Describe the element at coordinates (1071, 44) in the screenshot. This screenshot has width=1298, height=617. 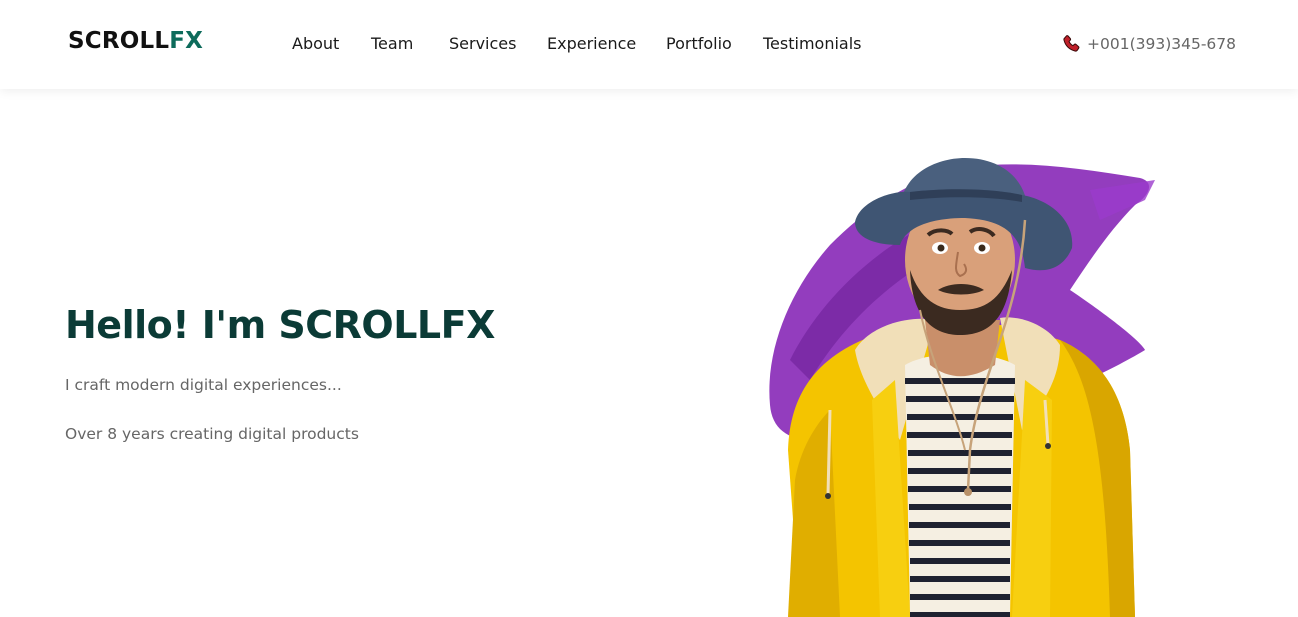
I see `phone-icon` at that location.